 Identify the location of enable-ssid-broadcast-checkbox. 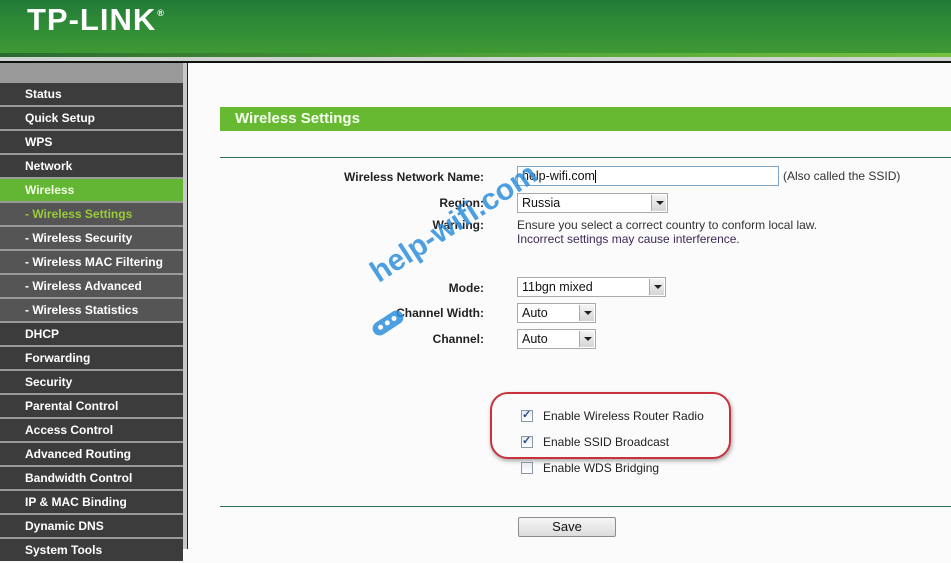
(527, 441).